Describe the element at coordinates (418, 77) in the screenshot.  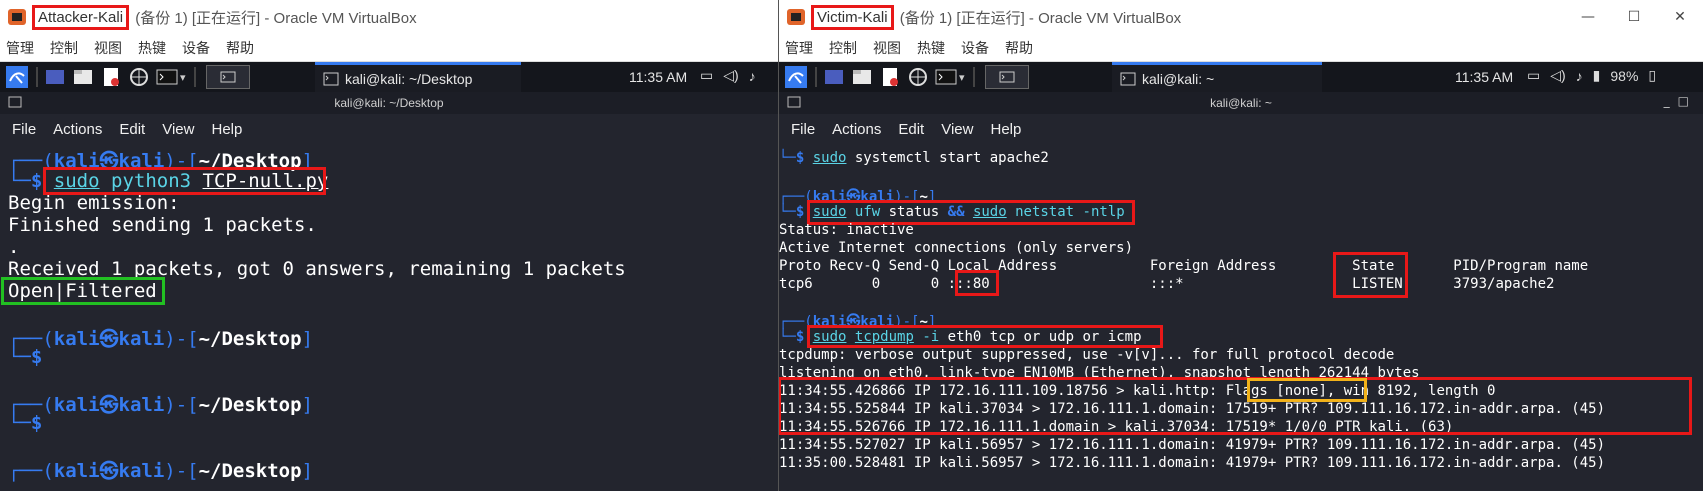
I see `taskbar-item-terminal: kali@kali: ~/Desktop` at that location.